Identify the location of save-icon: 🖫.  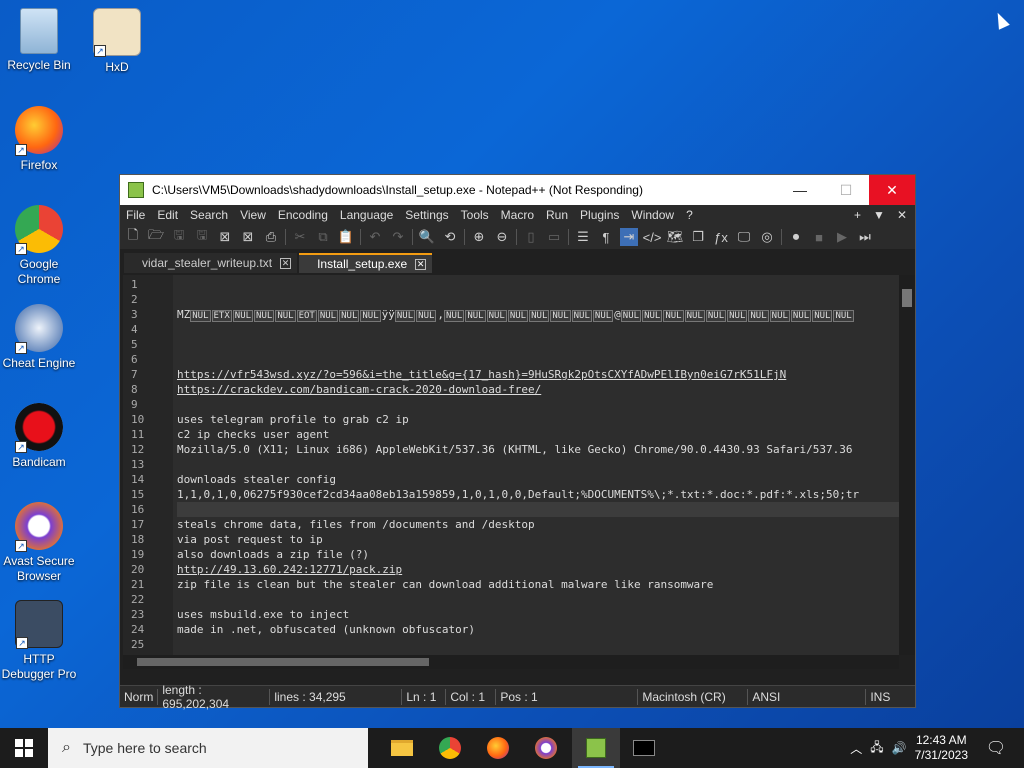
(179, 236).